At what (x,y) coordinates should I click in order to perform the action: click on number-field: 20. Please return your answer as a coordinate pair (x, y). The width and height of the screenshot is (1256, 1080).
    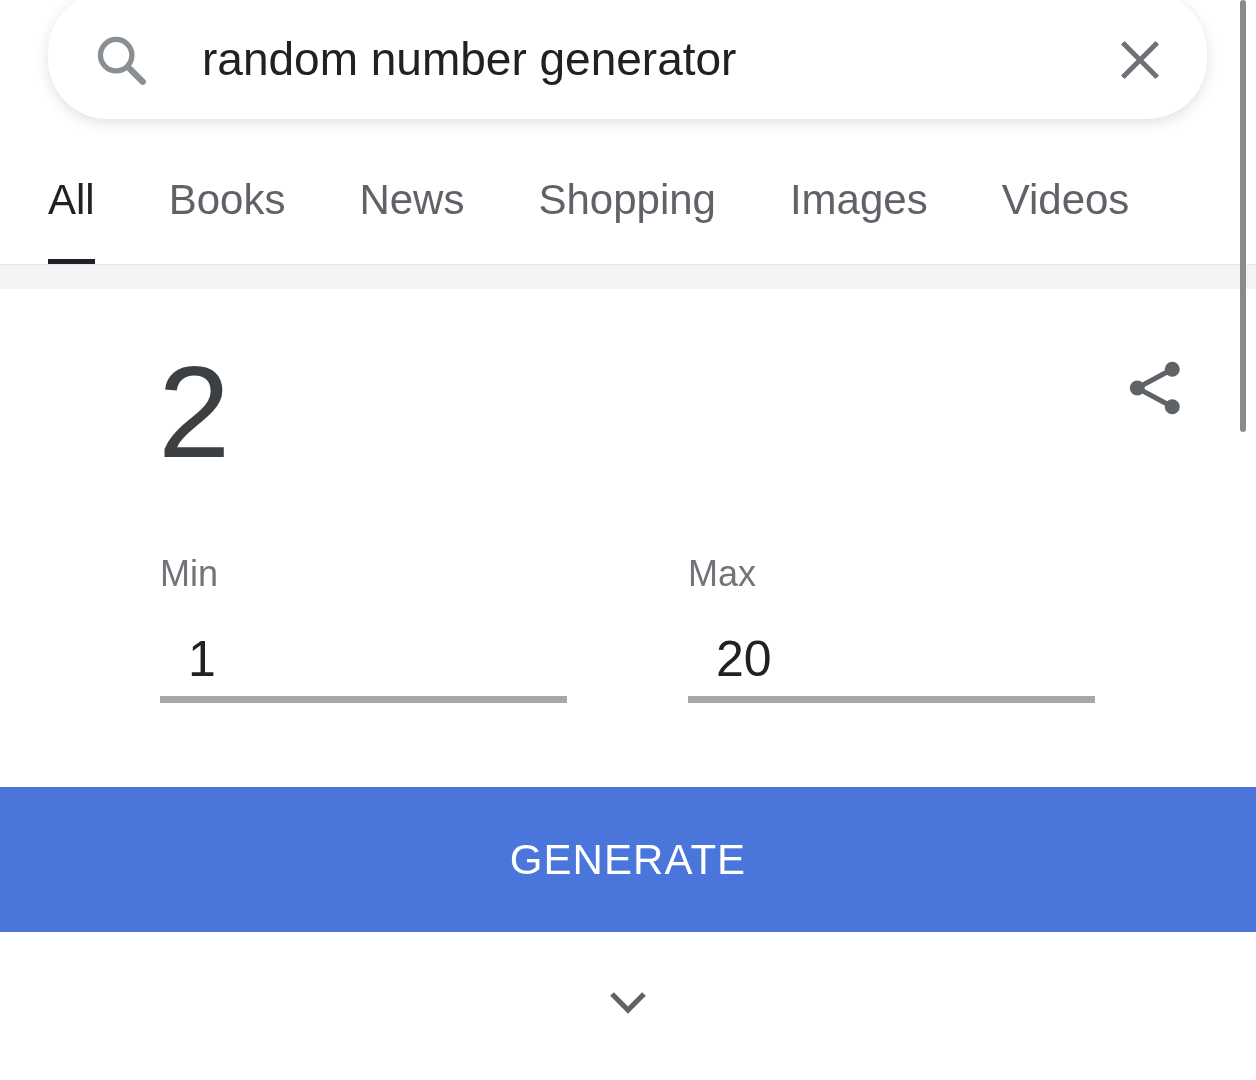
    Looking at the image, I should click on (891, 662).